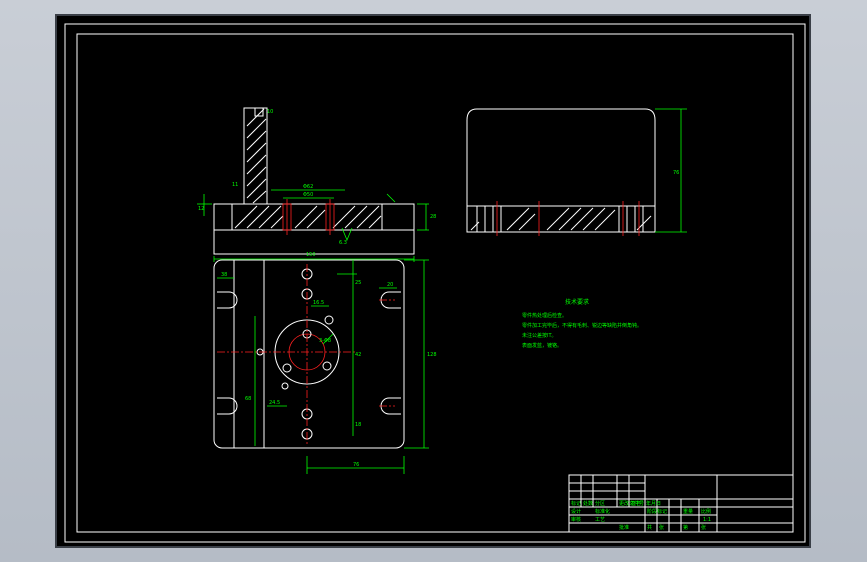  What do you see at coordinates (600, 503) in the screenshot?
I see `tb-label-2: 分区` at bounding box center [600, 503].